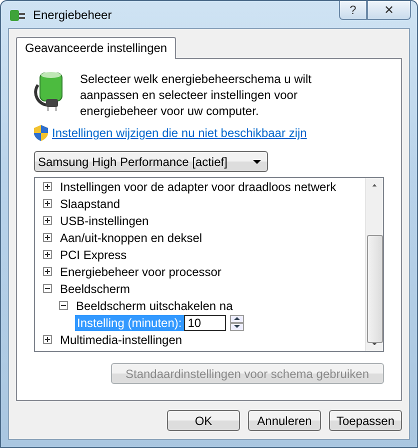 Image resolution: width=418 pixels, height=448 pixels. Describe the element at coordinates (131, 238) in the screenshot. I see `tree-item: Aan/uit-knoppen en deksel` at that location.